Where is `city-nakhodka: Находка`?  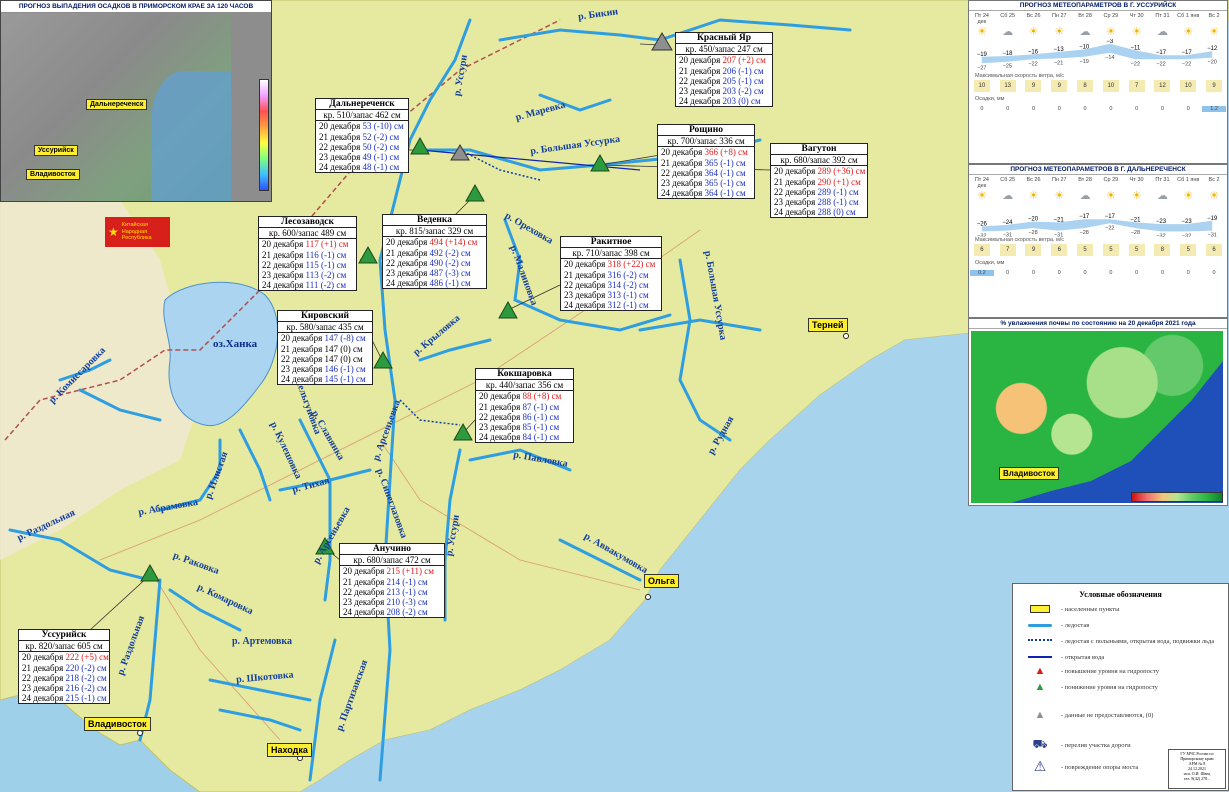 city-nakhodka: Находка is located at coordinates (289, 750).